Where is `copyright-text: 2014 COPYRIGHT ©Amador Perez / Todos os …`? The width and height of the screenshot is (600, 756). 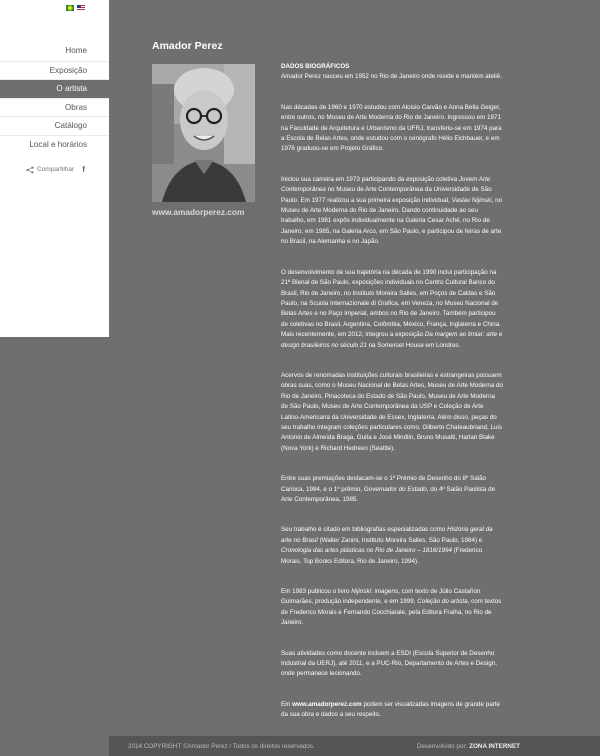
copyright-text: 2014 COPYRIGHT ©Amador Perez / Todos os … is located at coordinates (221, 746).